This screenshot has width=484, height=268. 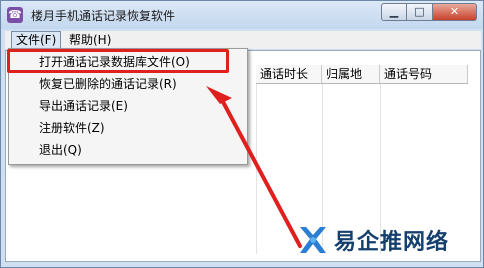 I want to click on watermark-text: 易企推网络, so click(x=392, y=242).